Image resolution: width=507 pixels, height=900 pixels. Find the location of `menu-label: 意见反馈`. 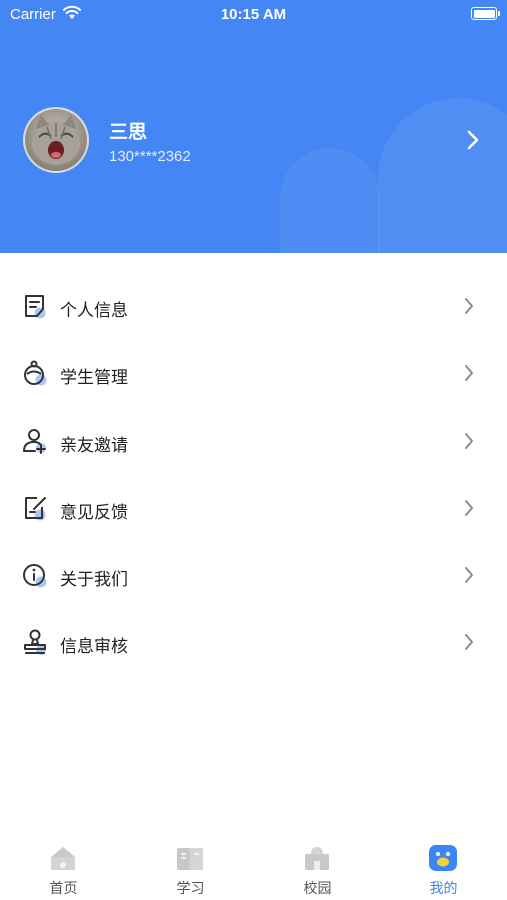

menu-label: 意见反馈 is located at coordinates (94, 512).